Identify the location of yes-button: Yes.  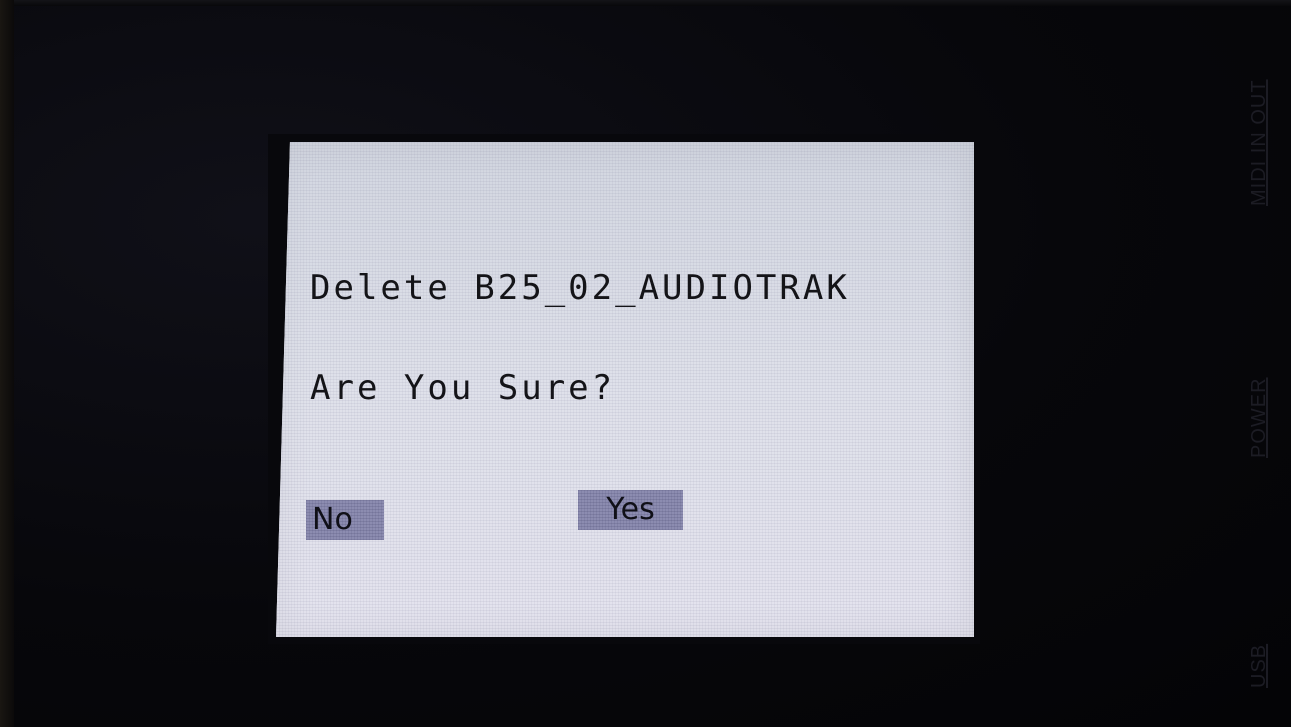
(630, 510).